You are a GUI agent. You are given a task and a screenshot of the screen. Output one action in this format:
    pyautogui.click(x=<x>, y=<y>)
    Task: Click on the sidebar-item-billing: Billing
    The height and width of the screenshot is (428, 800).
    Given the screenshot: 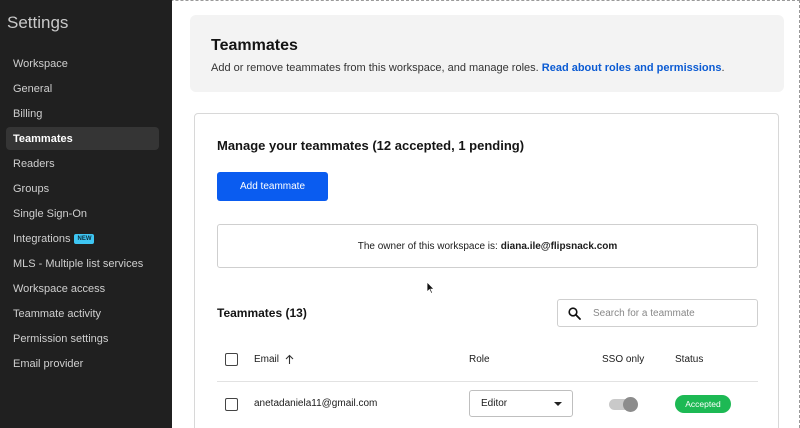 What is the action you would take?
    pyautogui.click(x=82, y=113)
    